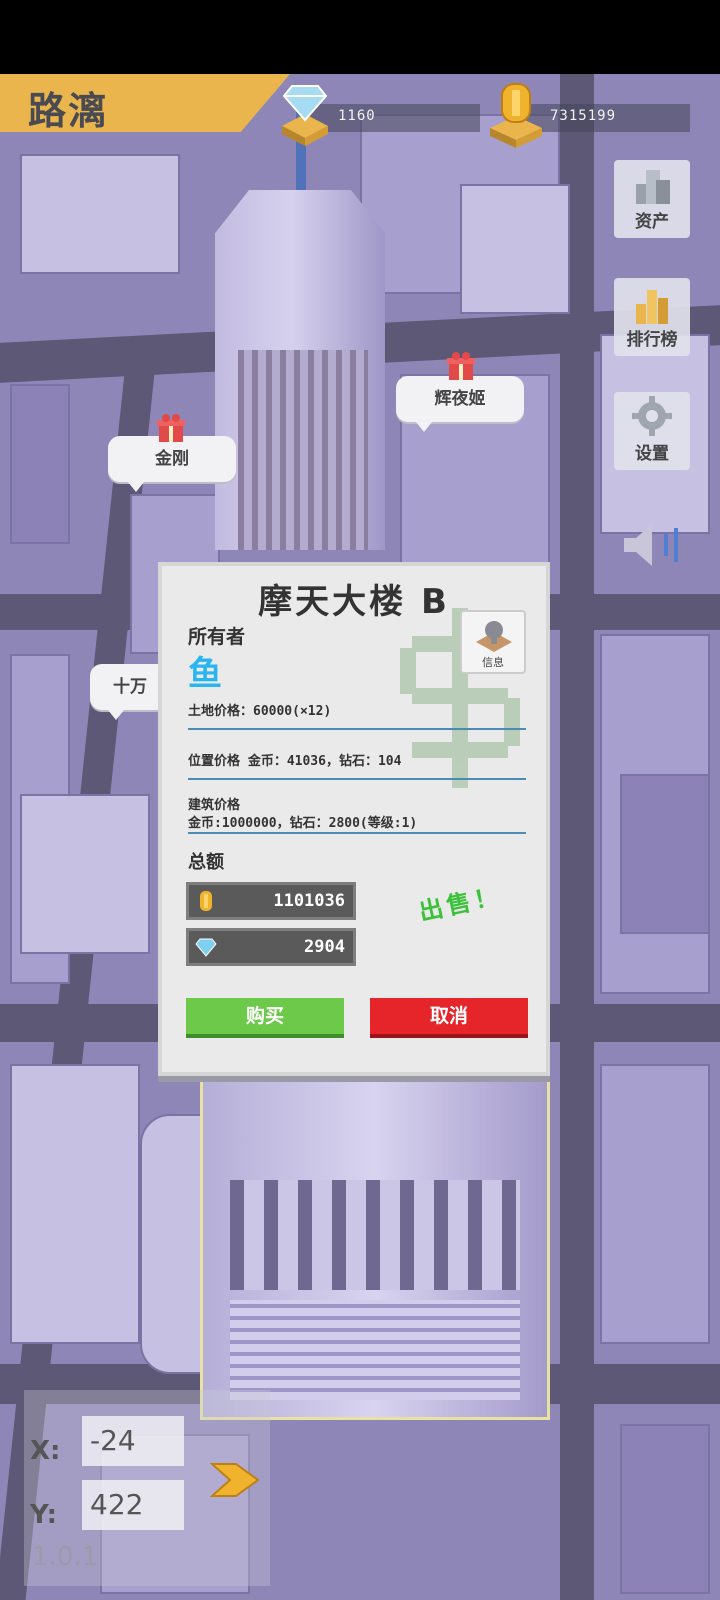 The width and height of the screenshot is (720, 1600). Describe the element at coordinates (45, 1451) in the screenshot. I see `x-label: X:` at that location.